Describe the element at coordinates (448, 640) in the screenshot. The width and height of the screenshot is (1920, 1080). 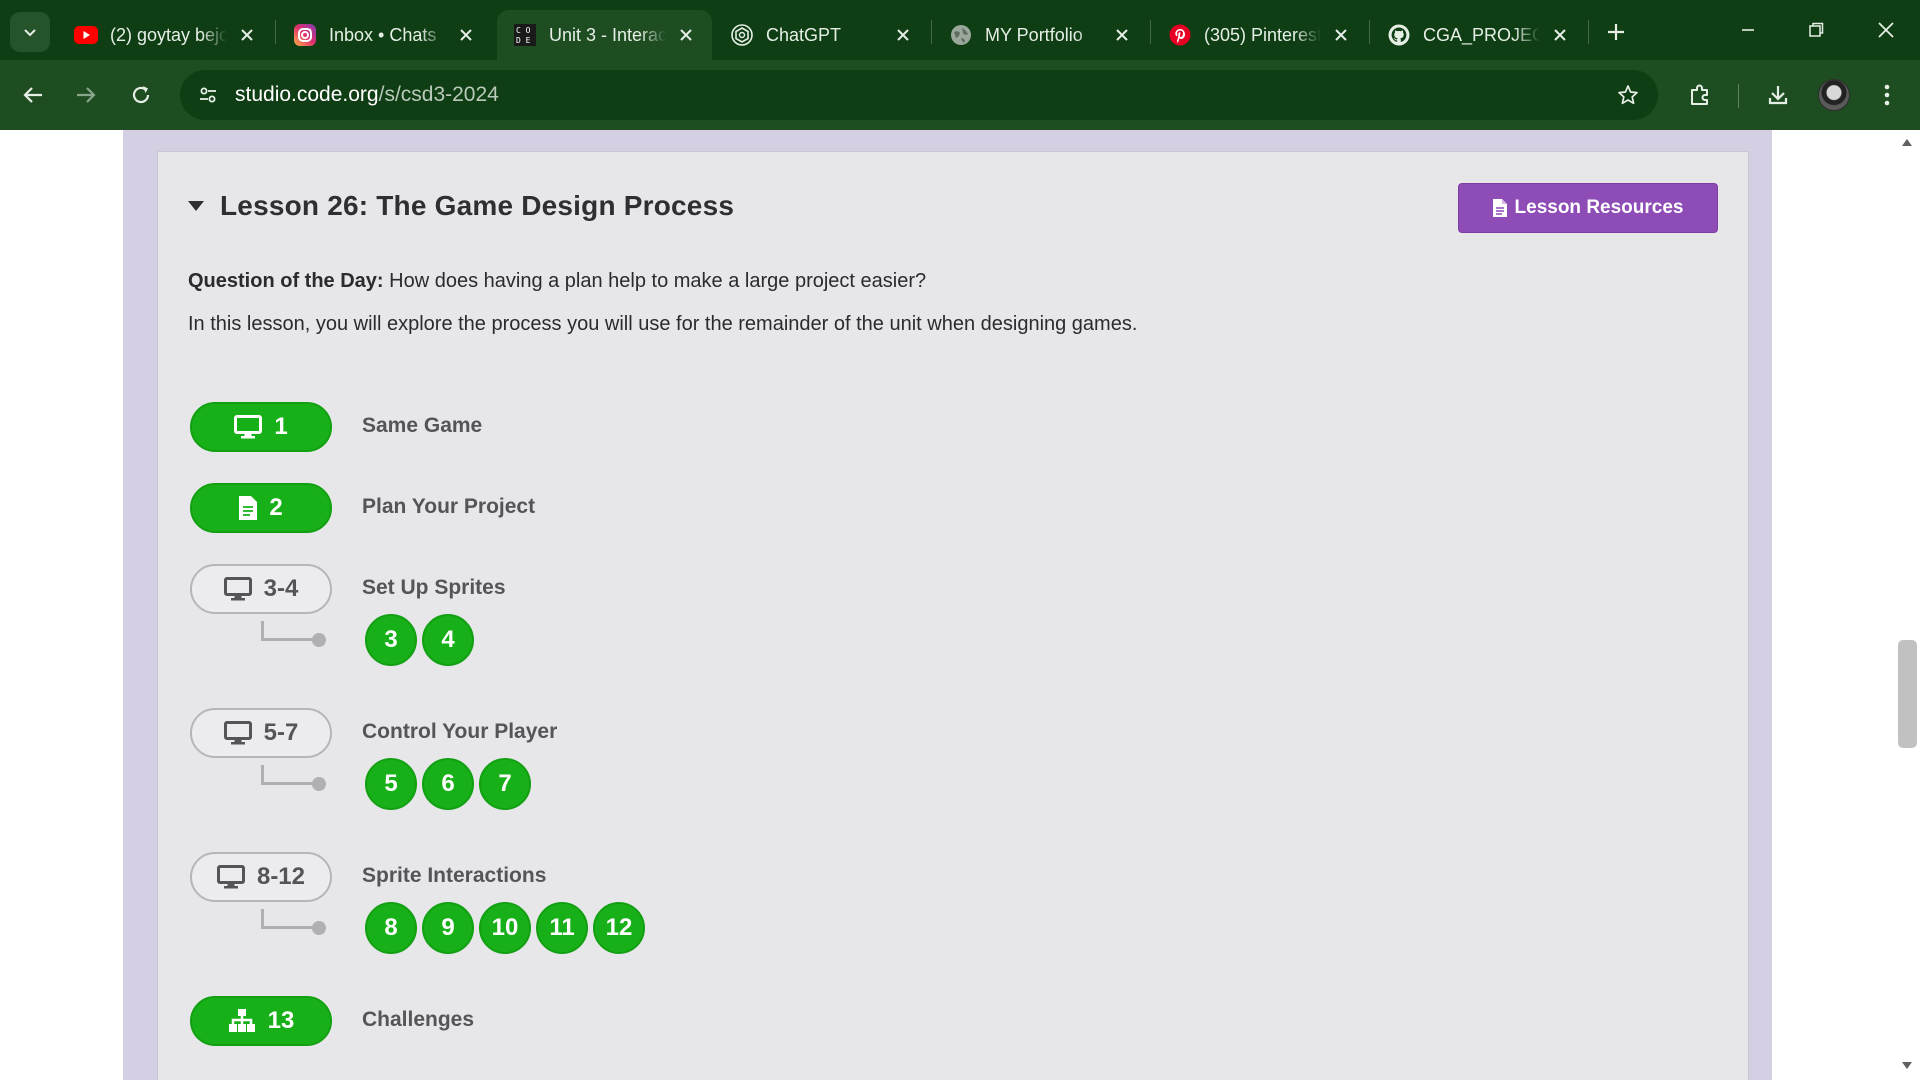
I see `sublevel-bubble-4: 4` at that location.